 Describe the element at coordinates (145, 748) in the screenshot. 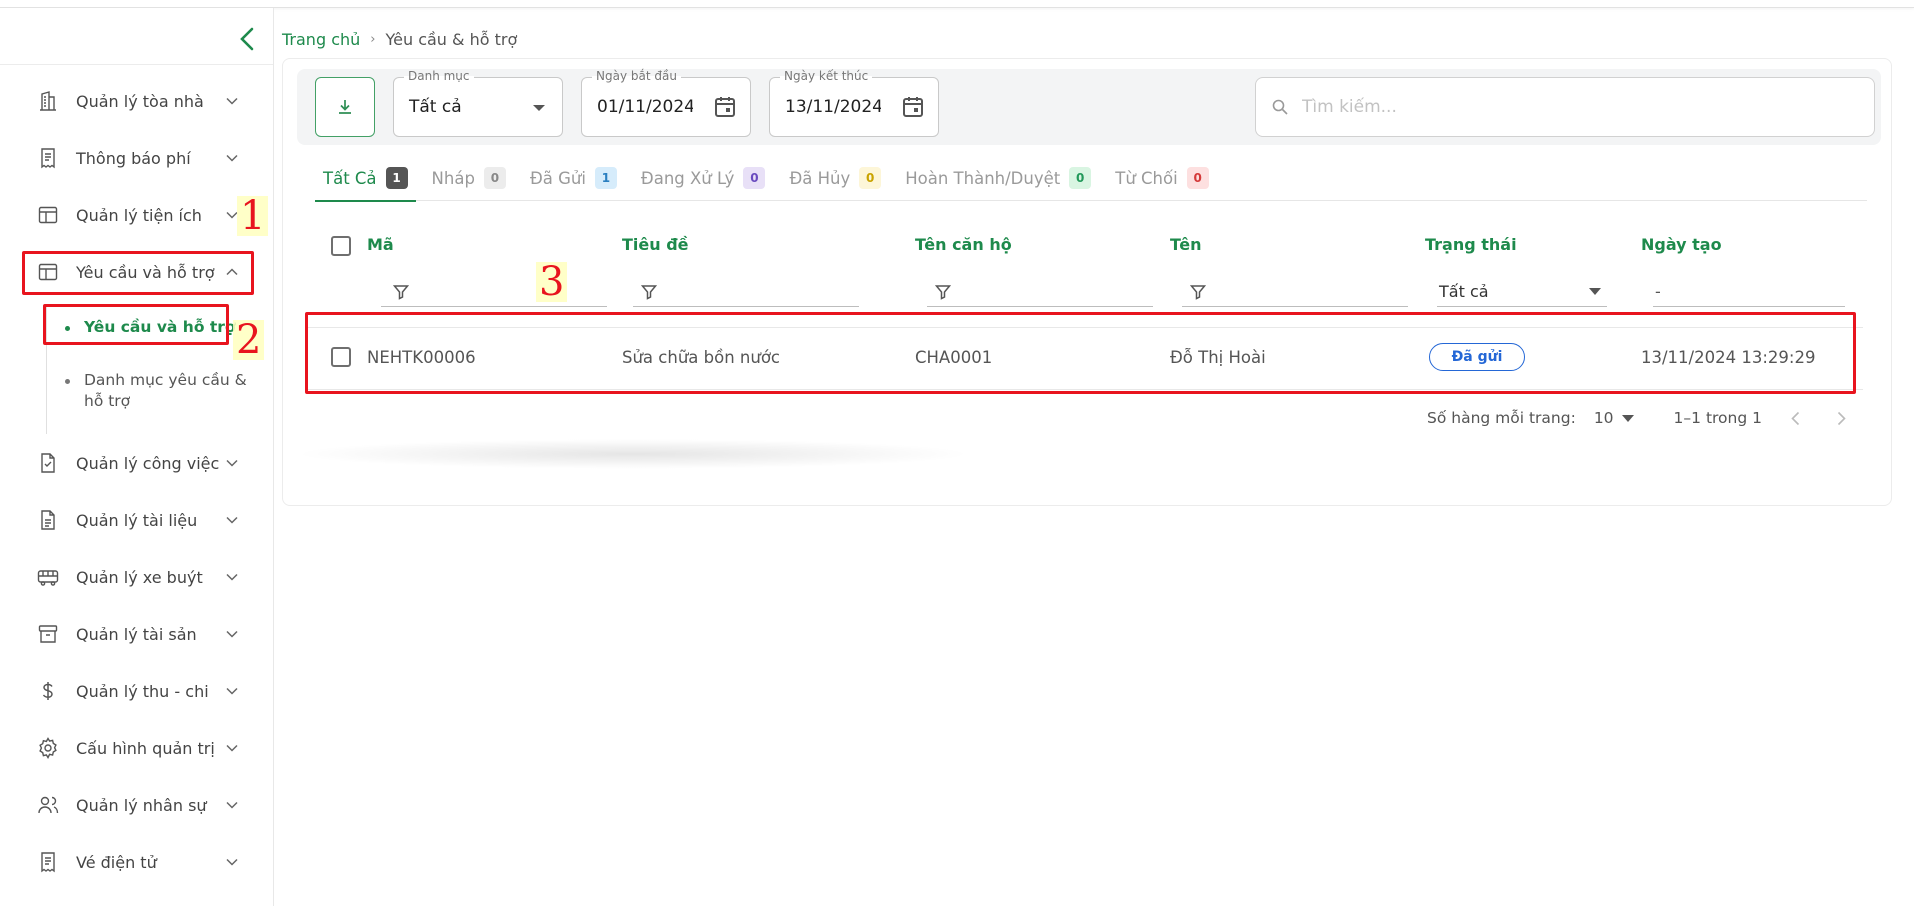

I see `sidebar-item-label: Cấu hình quản trị` at that location.